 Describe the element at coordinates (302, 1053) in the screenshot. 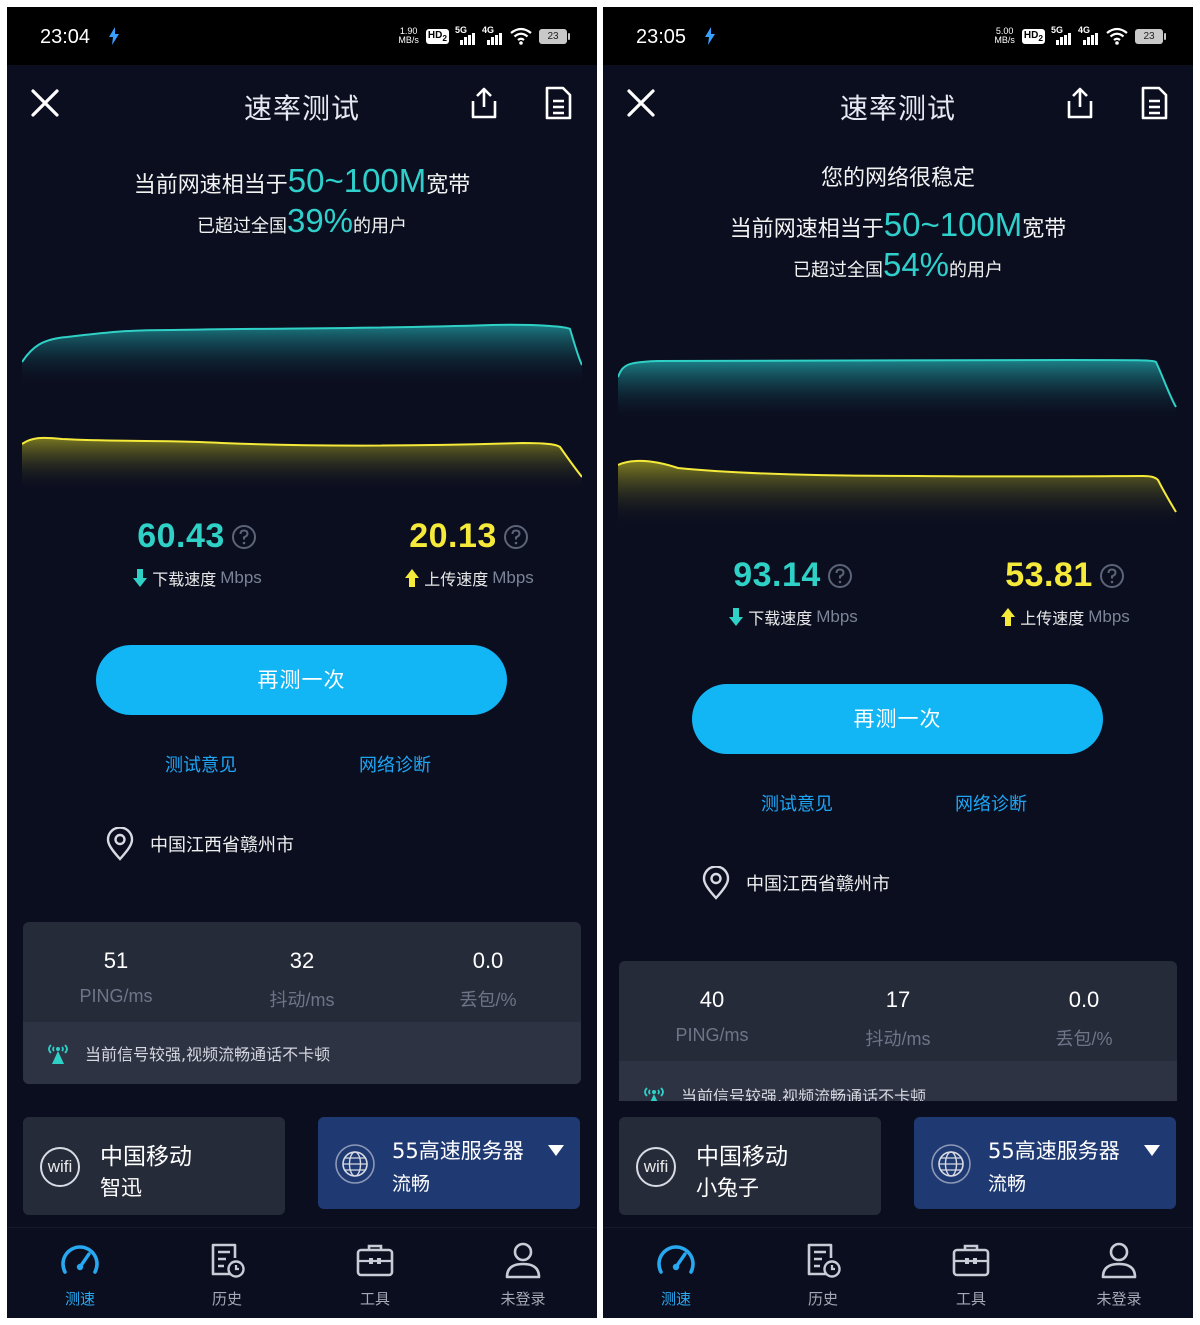

I see `signal-quality-row: 当前信号较强,视频流畅通话不卡顿` at that location.